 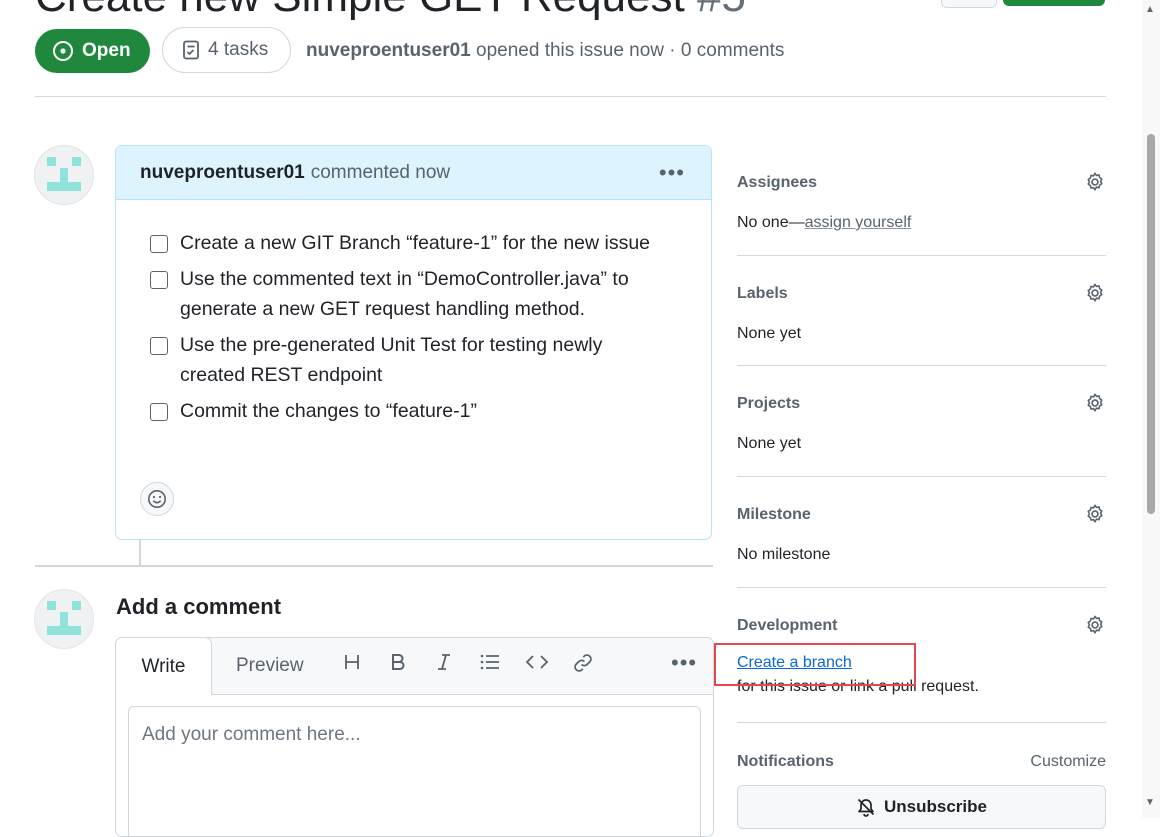 What do you see at coordinates (1150, 9) in the screenshot?
I see `scroll-up-icon: ▲` at bounding box center [1150, 9].